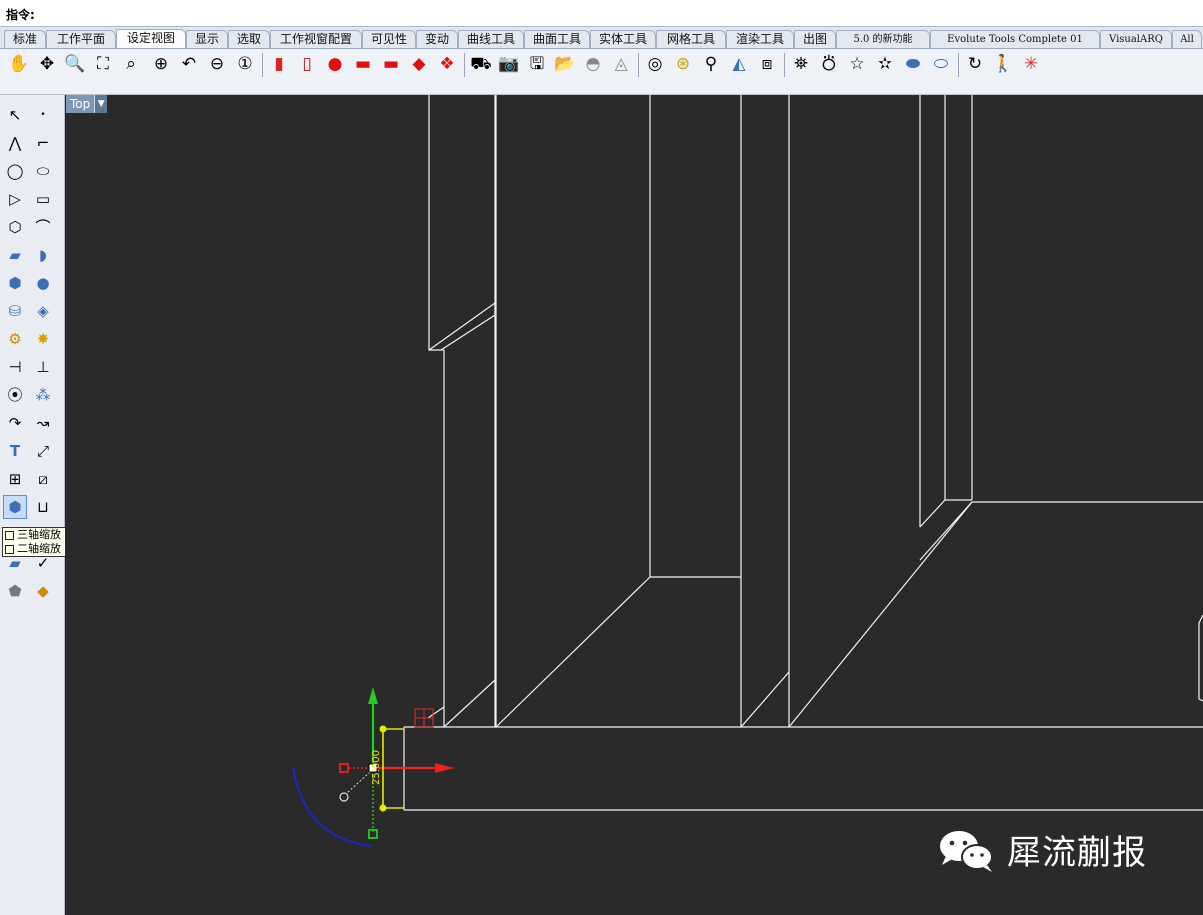 The height and width of the screenshot is (915, 1203). I want to click on zoom-one-to-one-icon: ①, so click(245, 64).